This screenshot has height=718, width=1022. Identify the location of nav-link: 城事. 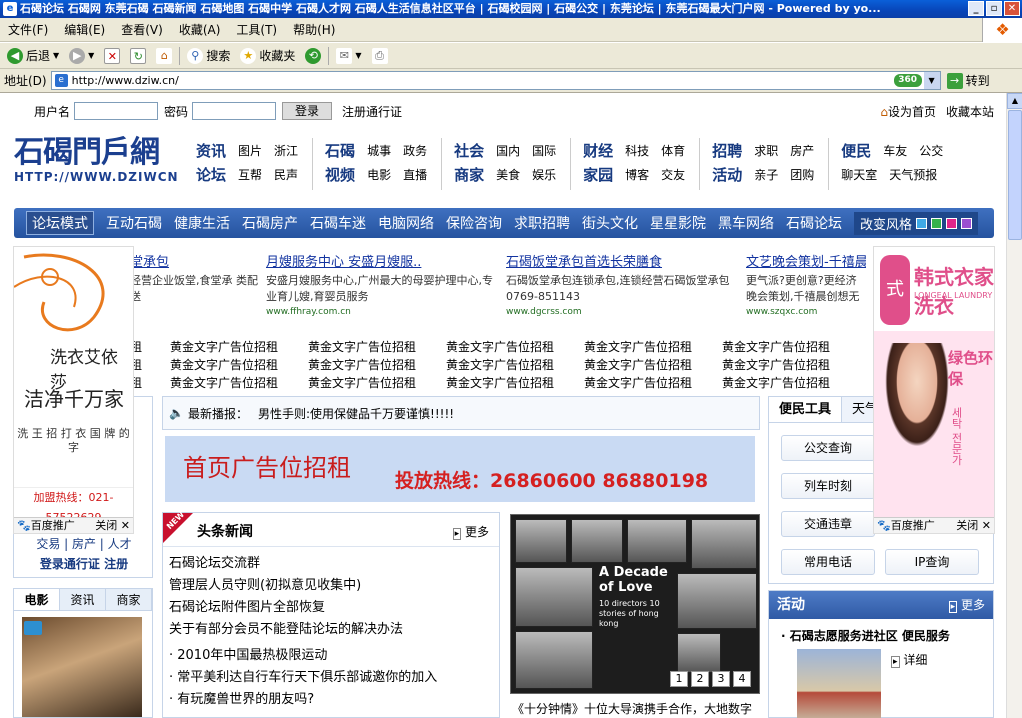
(379, 150).